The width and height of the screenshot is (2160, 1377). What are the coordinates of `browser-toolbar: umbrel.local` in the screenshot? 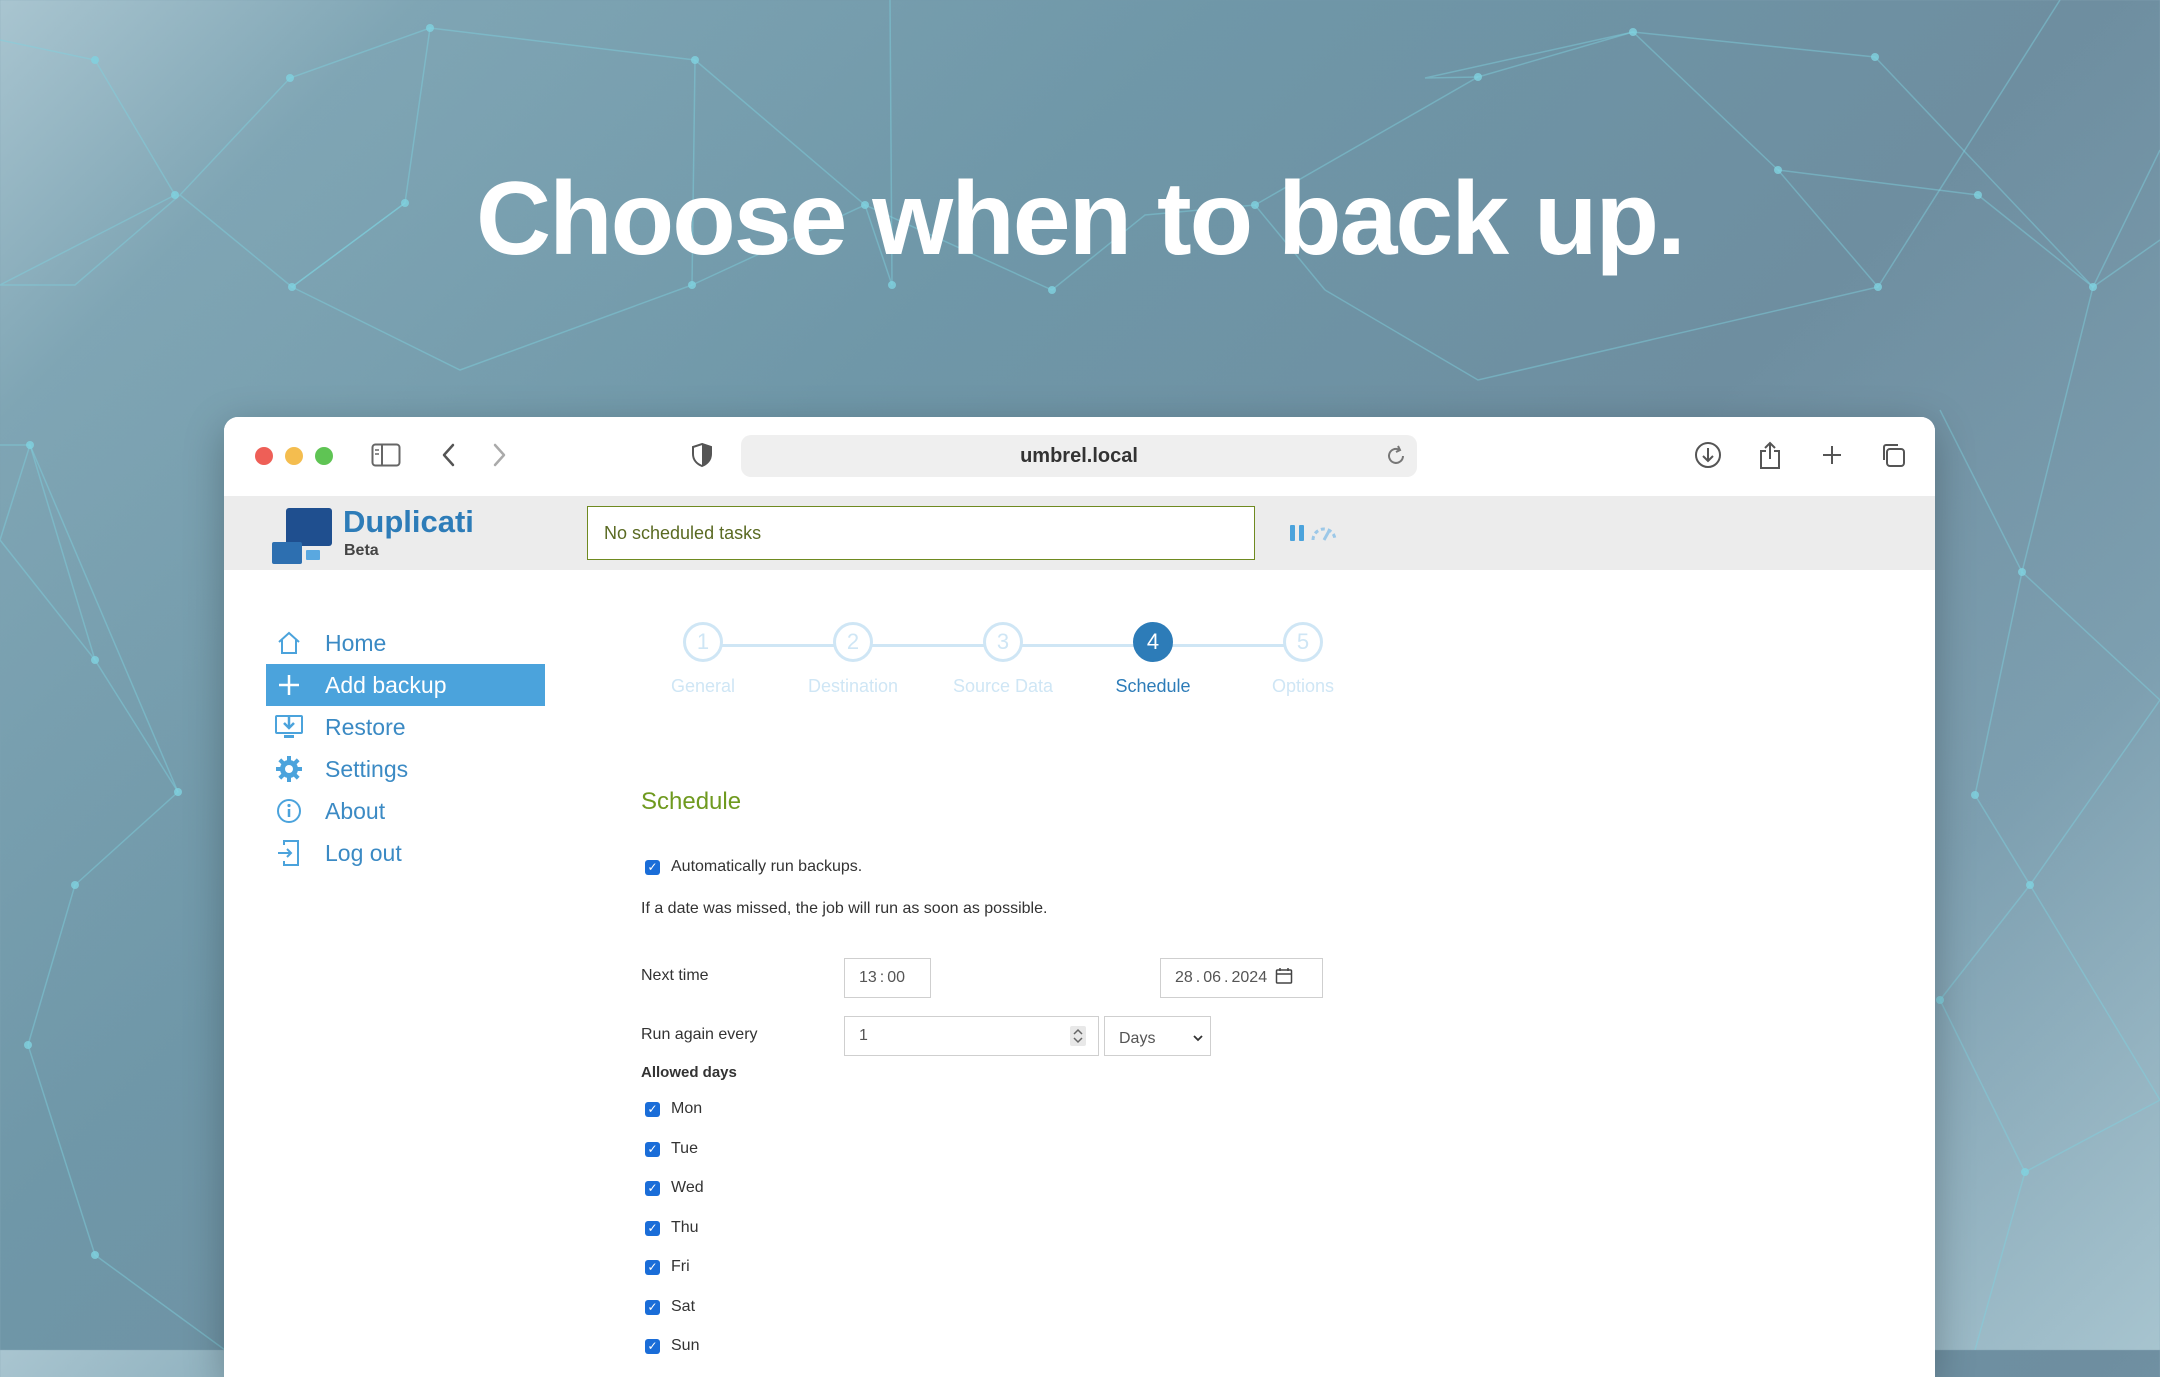 It's located at (1079, 456).